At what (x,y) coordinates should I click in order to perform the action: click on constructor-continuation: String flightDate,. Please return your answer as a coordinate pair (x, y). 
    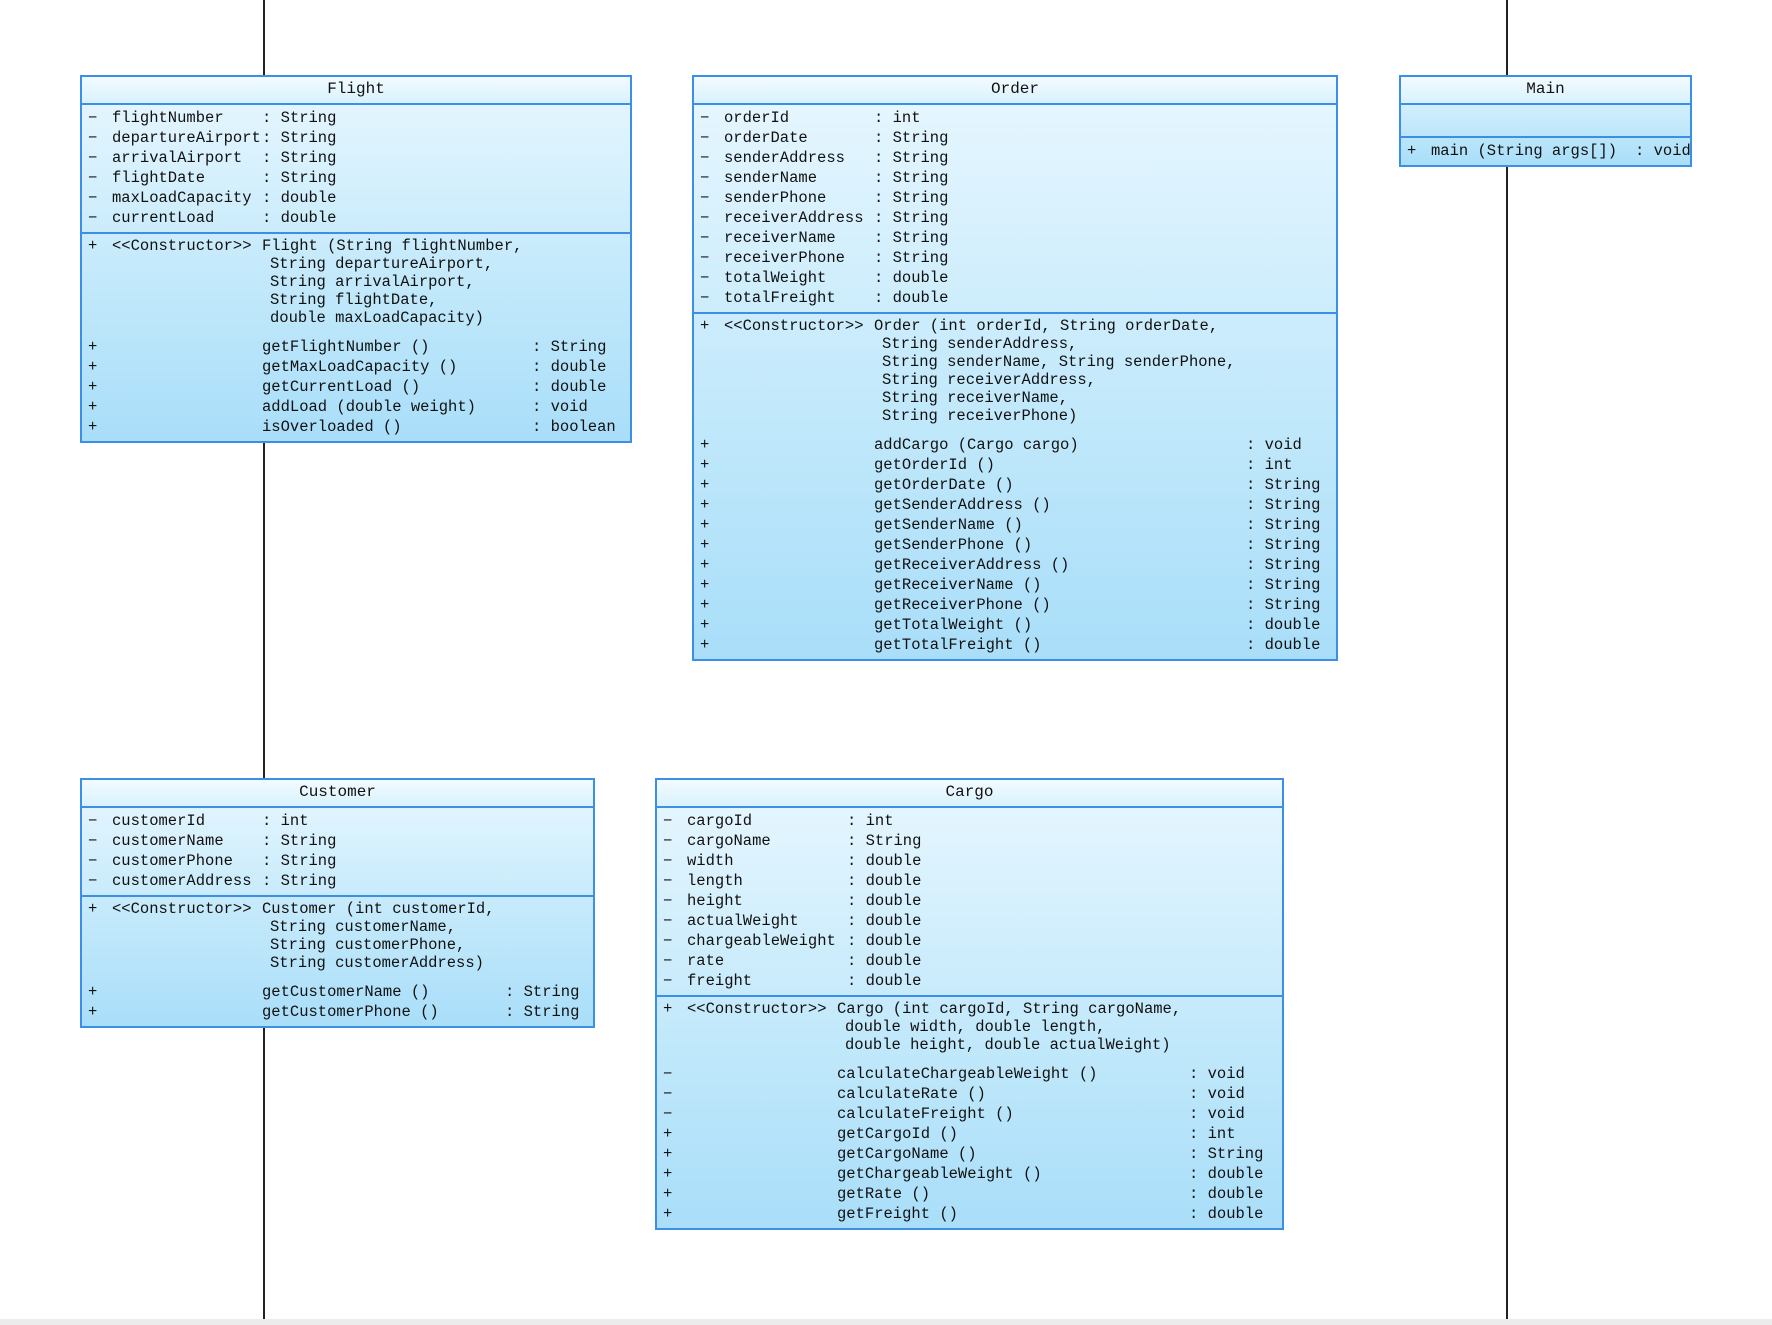
    Looking at the image, I should click on (356, 300).